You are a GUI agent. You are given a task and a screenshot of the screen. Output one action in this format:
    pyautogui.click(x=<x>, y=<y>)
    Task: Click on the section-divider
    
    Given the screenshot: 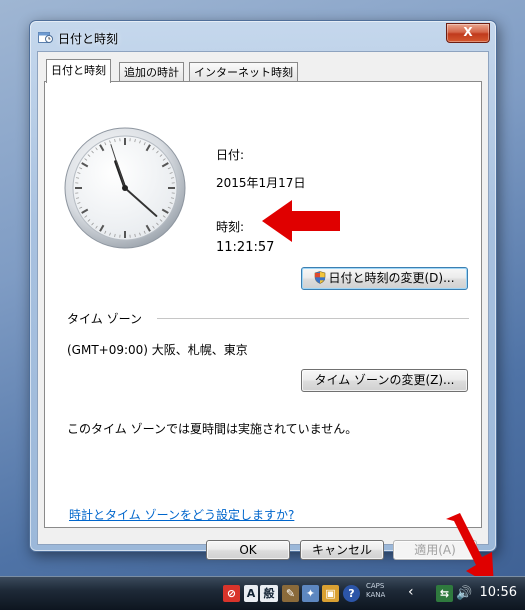 What is the action you would take?
    pyautogui.click(x=313, y=318)
    